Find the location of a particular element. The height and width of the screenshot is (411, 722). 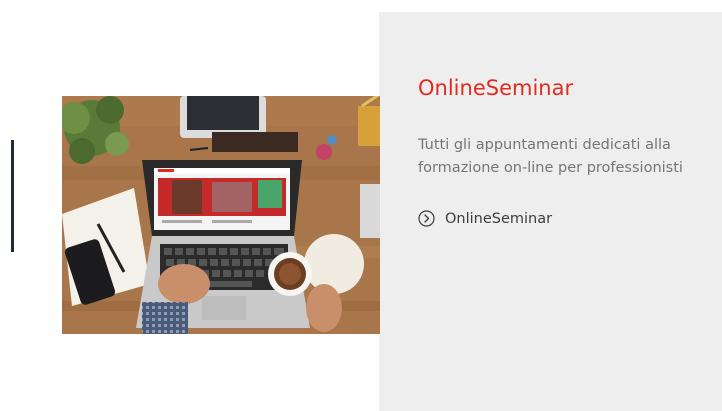

chevron-circle-right-icon is located at coordinates (426, 218).